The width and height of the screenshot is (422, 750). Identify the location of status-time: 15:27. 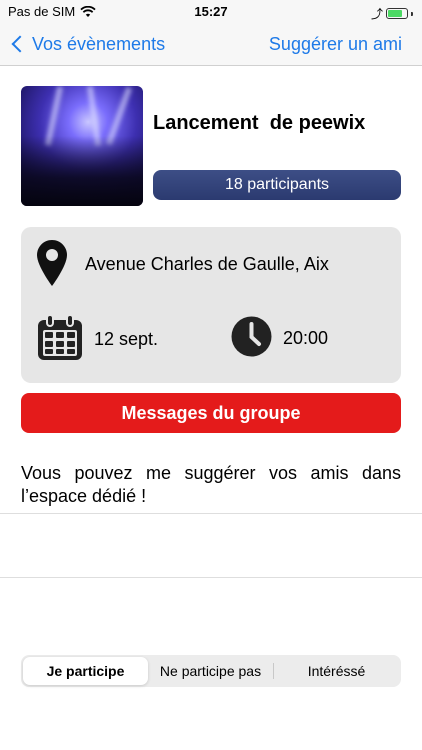
(211, 11).